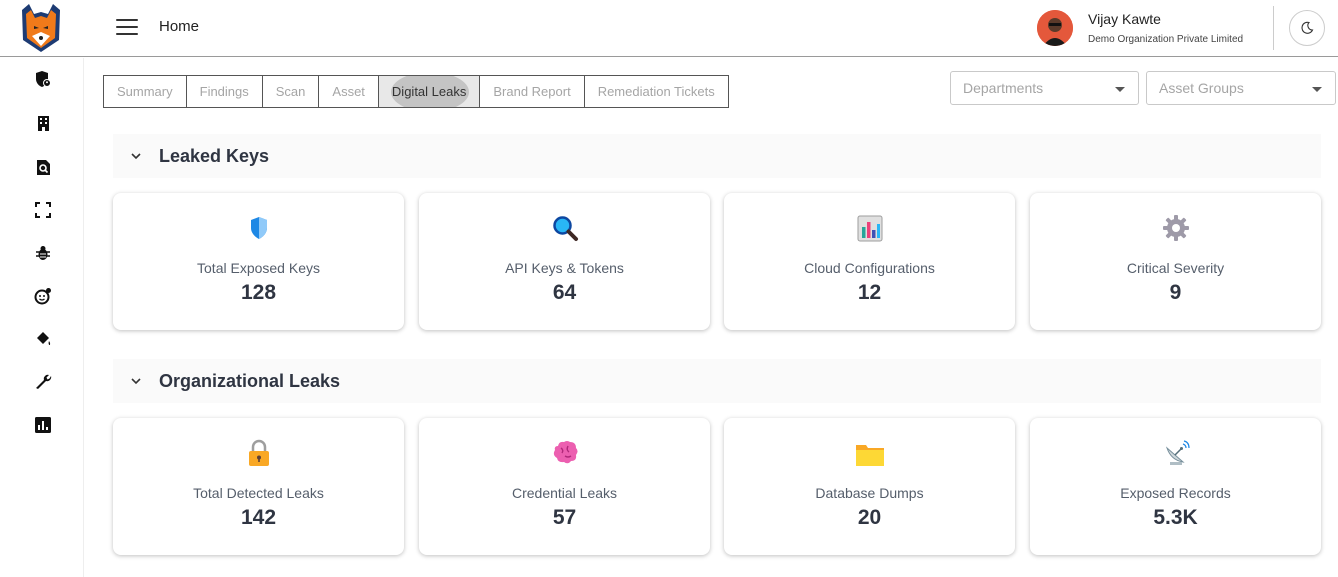 The height and width of the screenshot is (577, 1338). What do you see at coordinates (43, 253) in the screenshot?
I see `bug-icon` at bounding box center [43, 253].